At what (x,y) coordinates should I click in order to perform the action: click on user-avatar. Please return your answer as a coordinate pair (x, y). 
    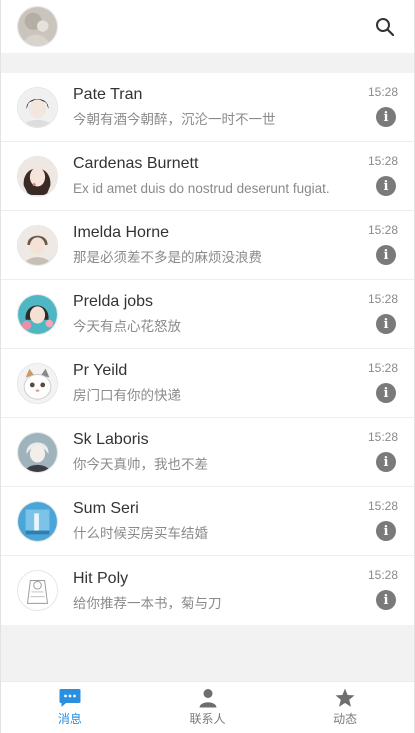
    Looking at the image, I should click on (37, 26).